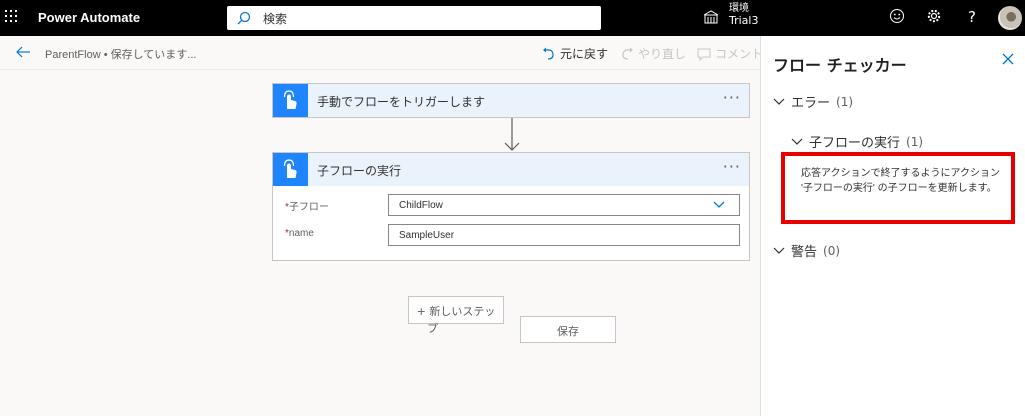 The width and height of the screenshot is (1025, 416). I want to click on warnings-label: 警告, so click(804, 252).